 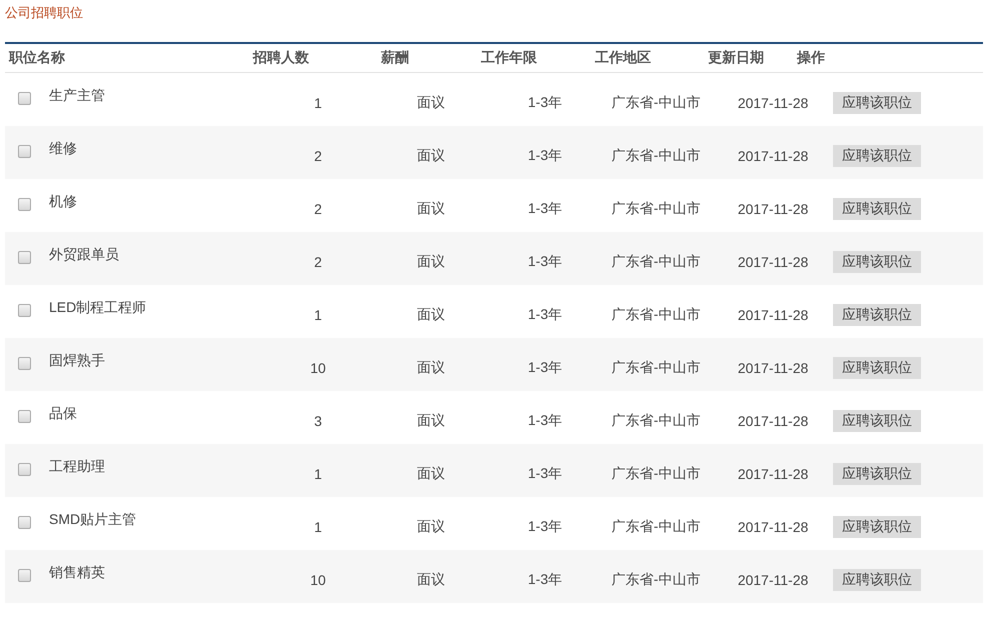 What do you see at coordinates (318, 420) in the screenshot?
I see `headcount-cell: 3` at bounding box center [318, 420].